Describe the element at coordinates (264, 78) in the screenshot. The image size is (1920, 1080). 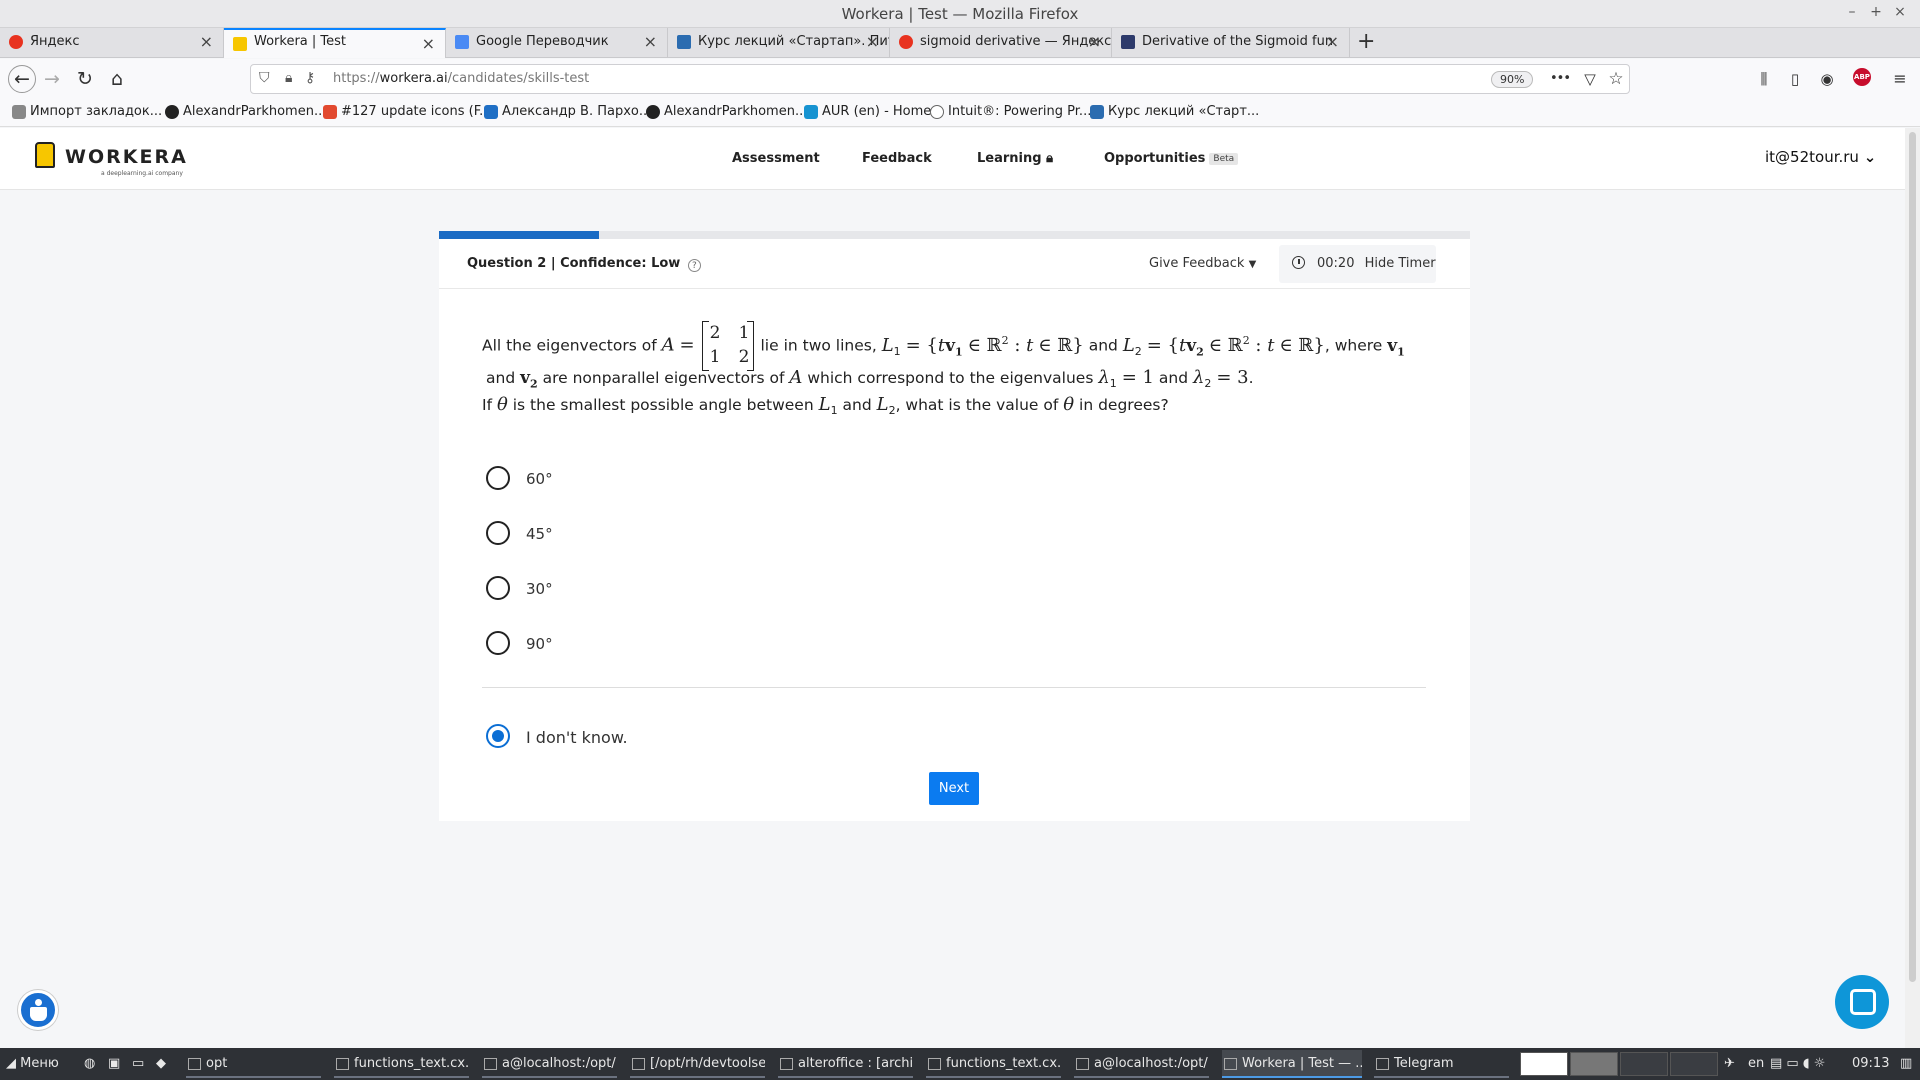
I see `shield-icon: ⛉` at that location.